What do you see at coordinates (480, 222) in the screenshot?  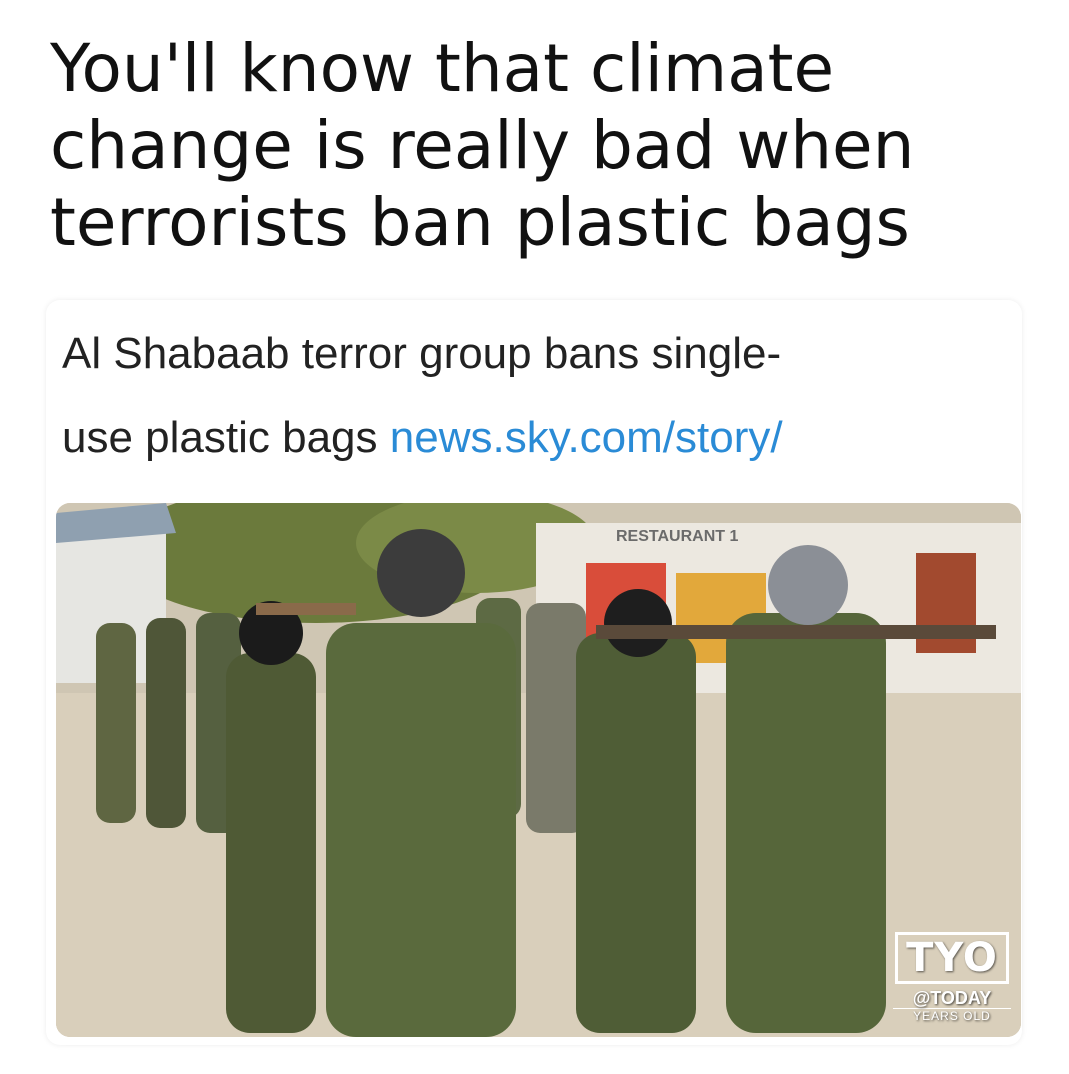 I see `caption-line-3: terrorists ban plastic bags` at bounding box center [480, 222].